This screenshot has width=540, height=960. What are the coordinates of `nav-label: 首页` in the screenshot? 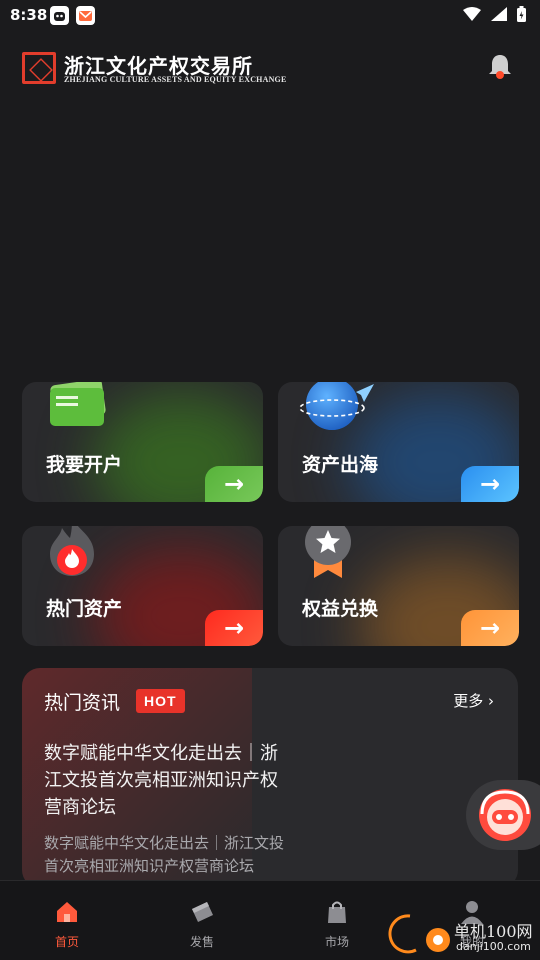 It's located at (66, 942).